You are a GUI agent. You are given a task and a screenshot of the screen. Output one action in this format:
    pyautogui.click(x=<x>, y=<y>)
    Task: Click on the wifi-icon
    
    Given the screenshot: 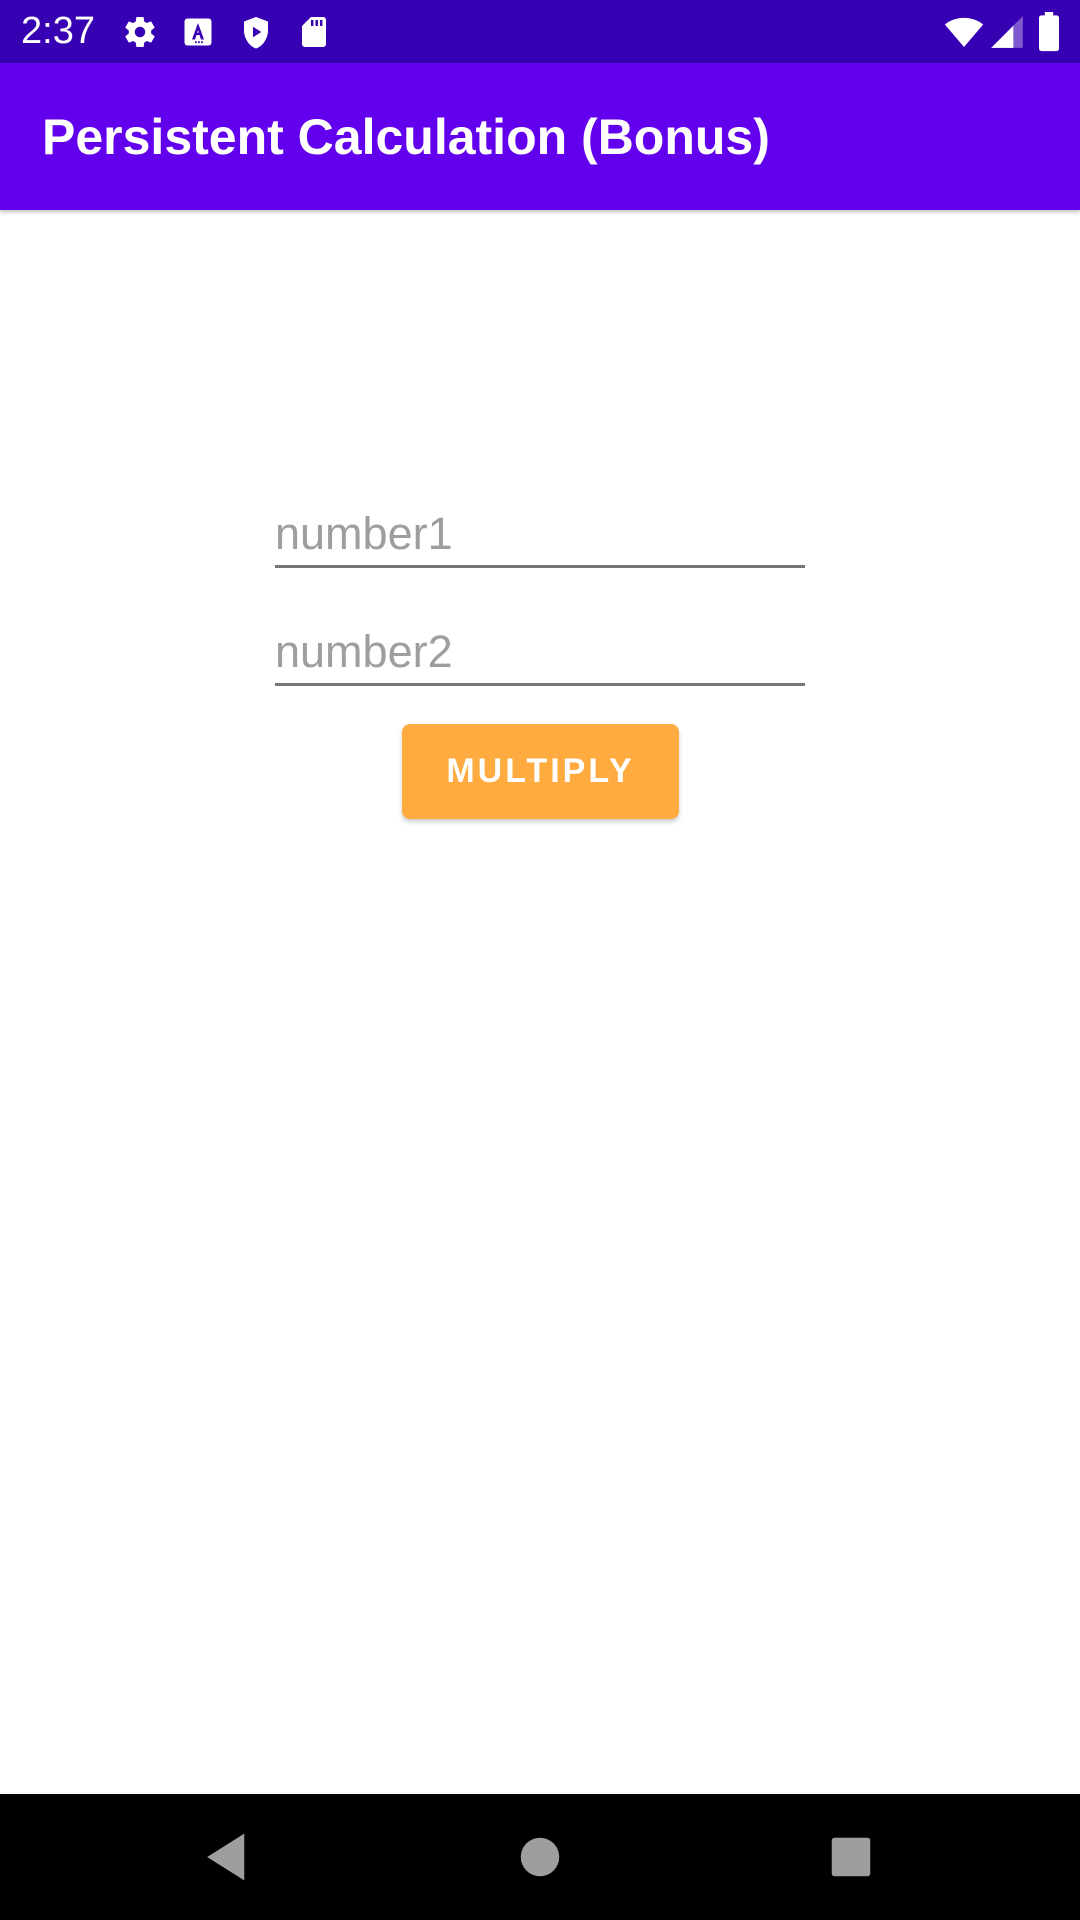 What is the action you would take?
    pyautogui.click(x=964, y=32)
    